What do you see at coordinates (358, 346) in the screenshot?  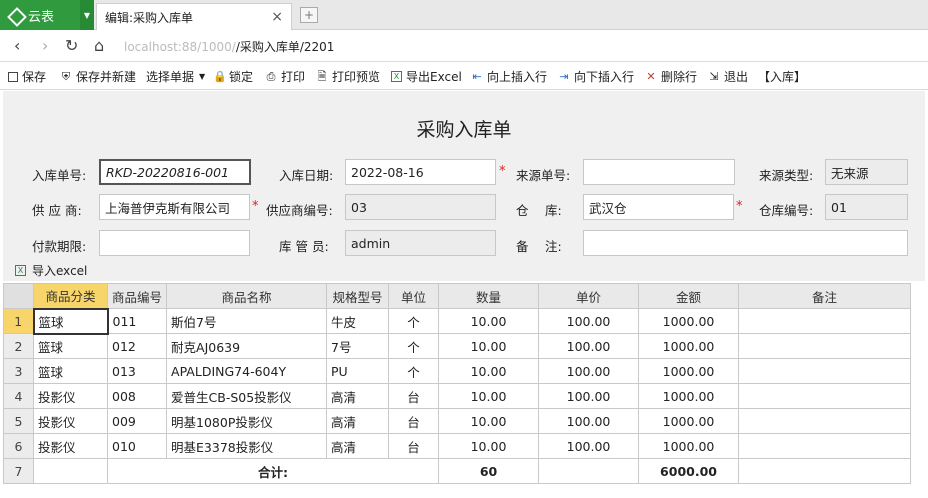 I see `grid-cell-spec: 7号` at bounding box center [358, 346].